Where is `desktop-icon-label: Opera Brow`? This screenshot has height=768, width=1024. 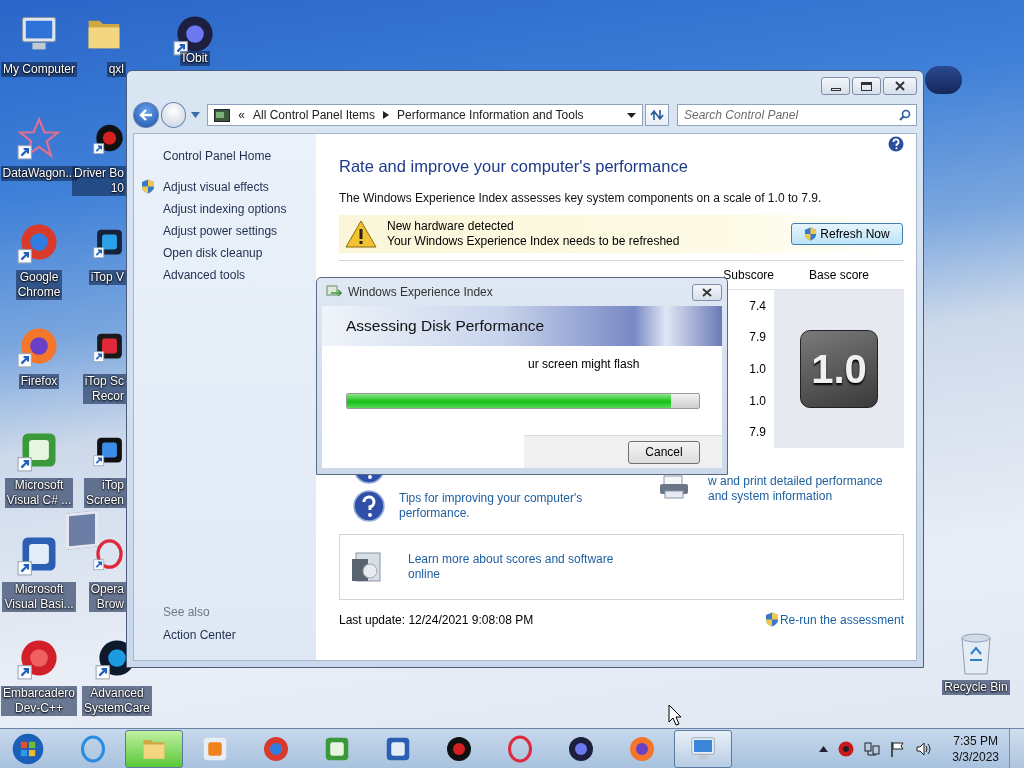 desktop-icon-label: Opera Brow is located at coordinates (107, 597).